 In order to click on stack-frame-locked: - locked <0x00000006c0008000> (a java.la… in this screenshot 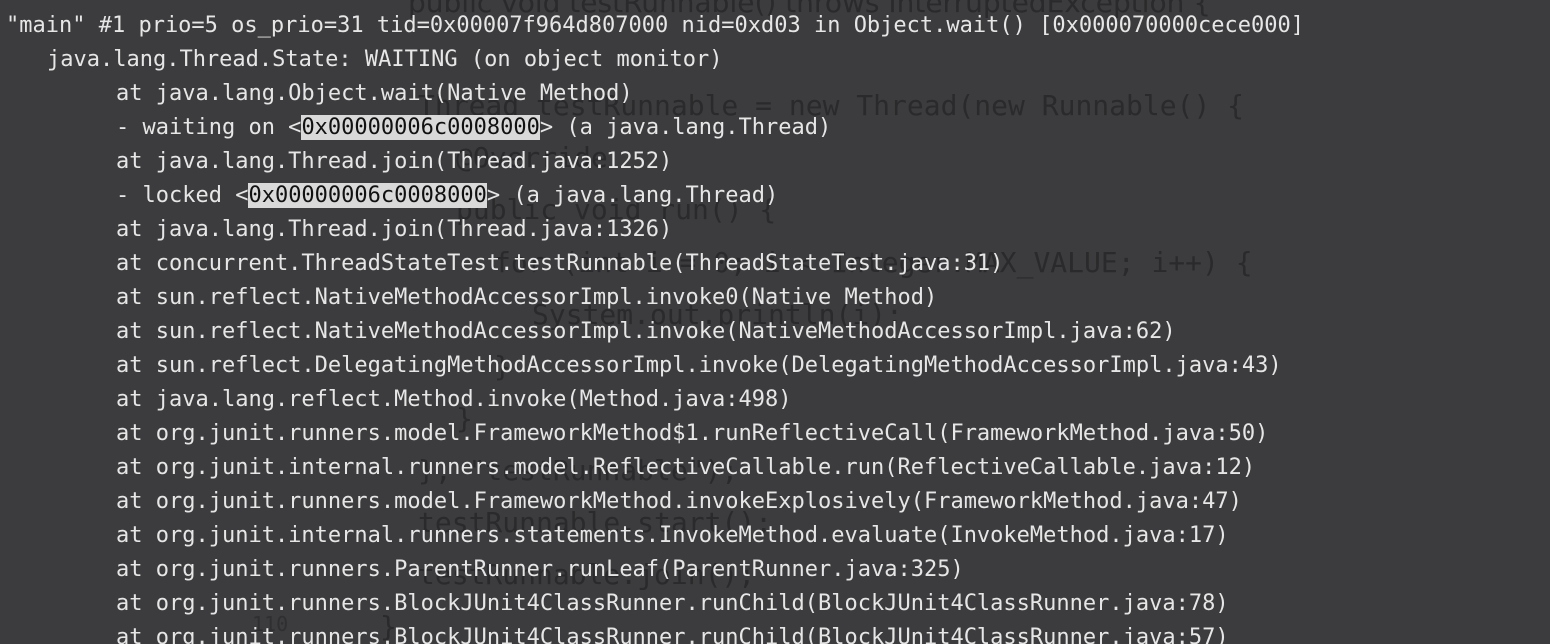, I will do `click(655, 196)`.